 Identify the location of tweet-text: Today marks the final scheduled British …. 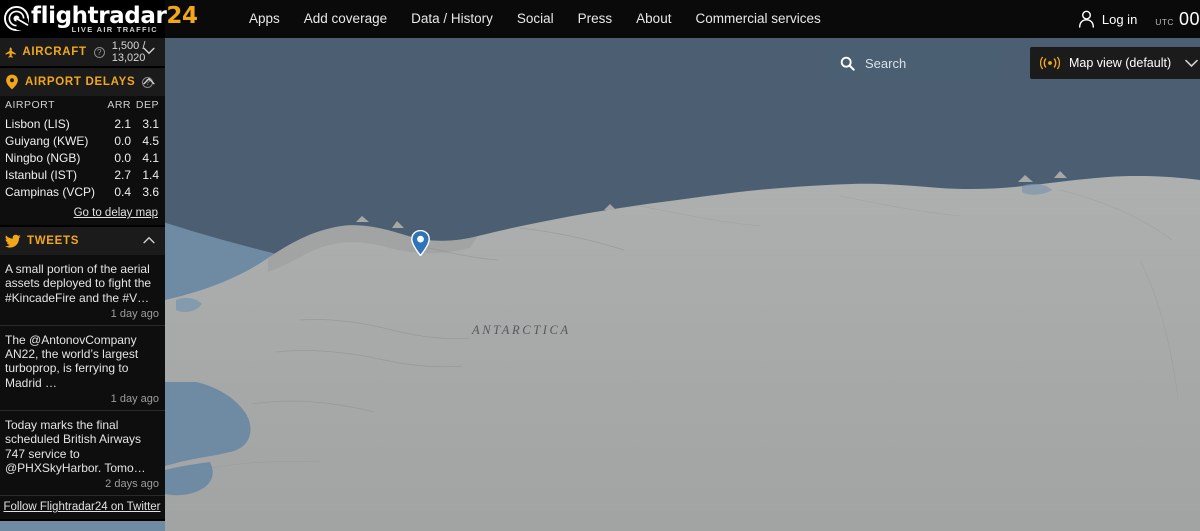
(75, 446).